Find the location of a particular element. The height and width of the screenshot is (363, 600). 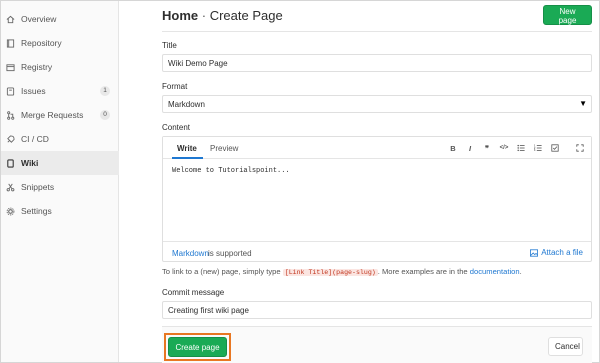

active-tab-indicator is located at coordinates (187, 158).